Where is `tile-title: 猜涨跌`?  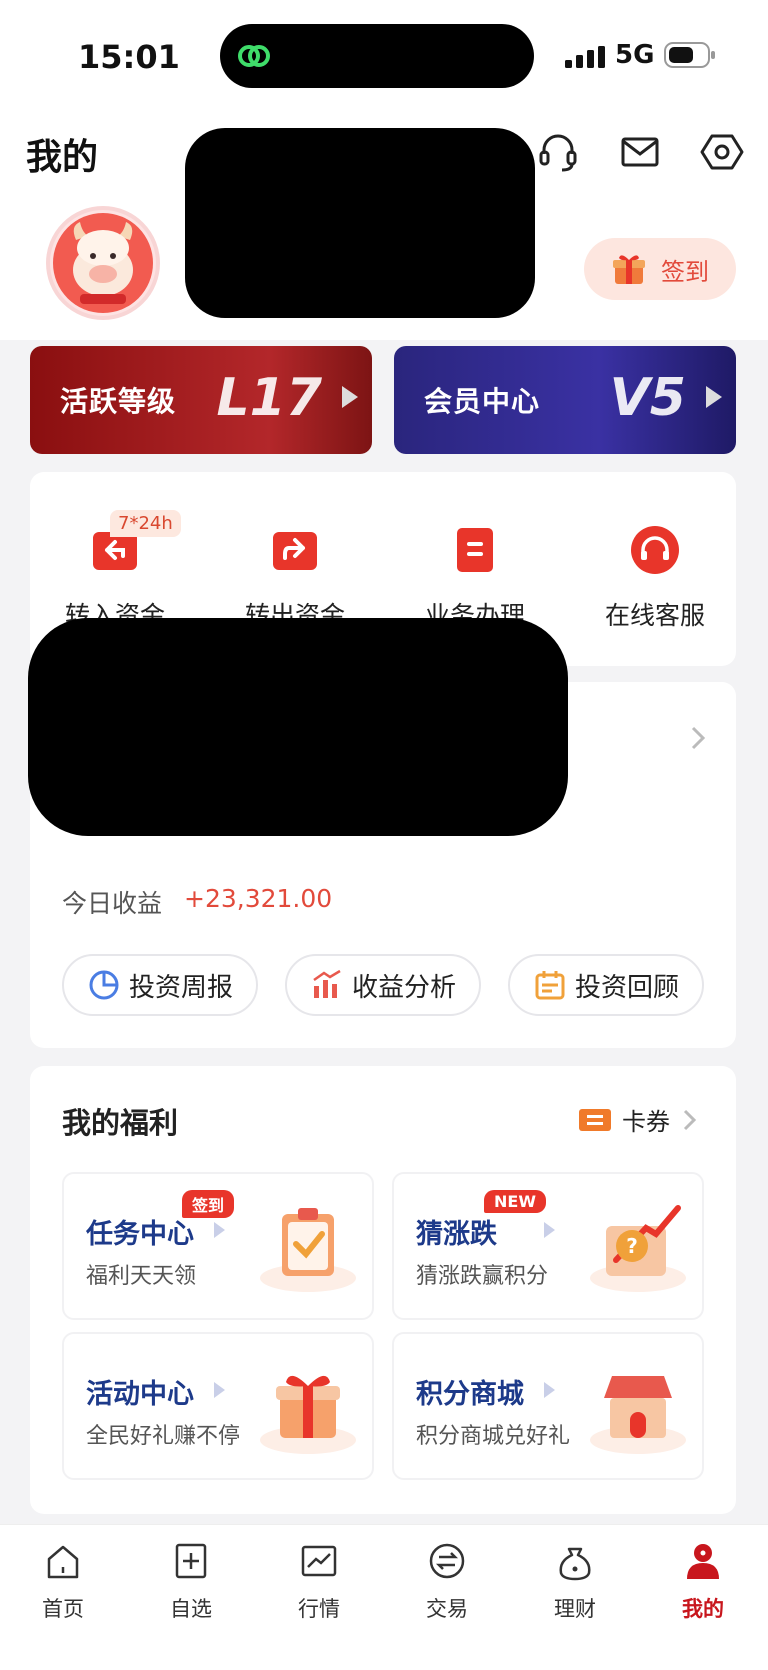
tile-title: 猜涨跌 is located at coordinates (456, 1234).